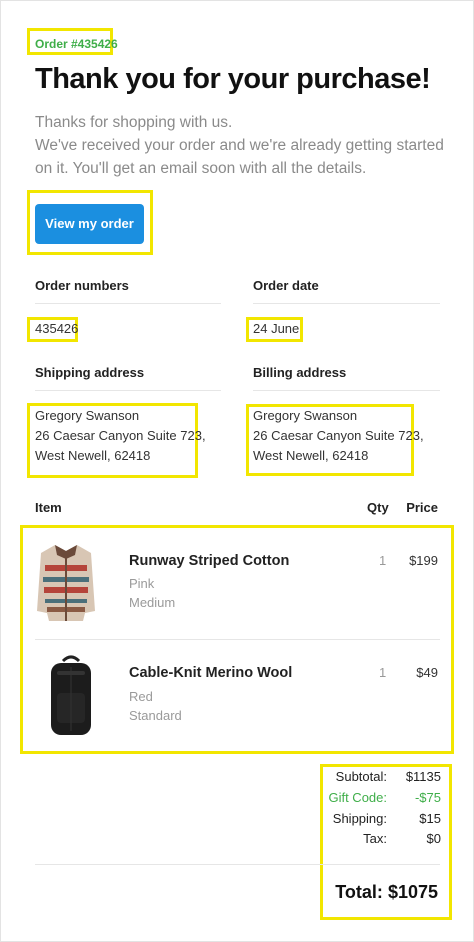 This screenshot has width=474, height=942. Describe the element at coordinates (233, 79) in the screenshot. I see `page-title: Thank you for your purchase!` at that location.